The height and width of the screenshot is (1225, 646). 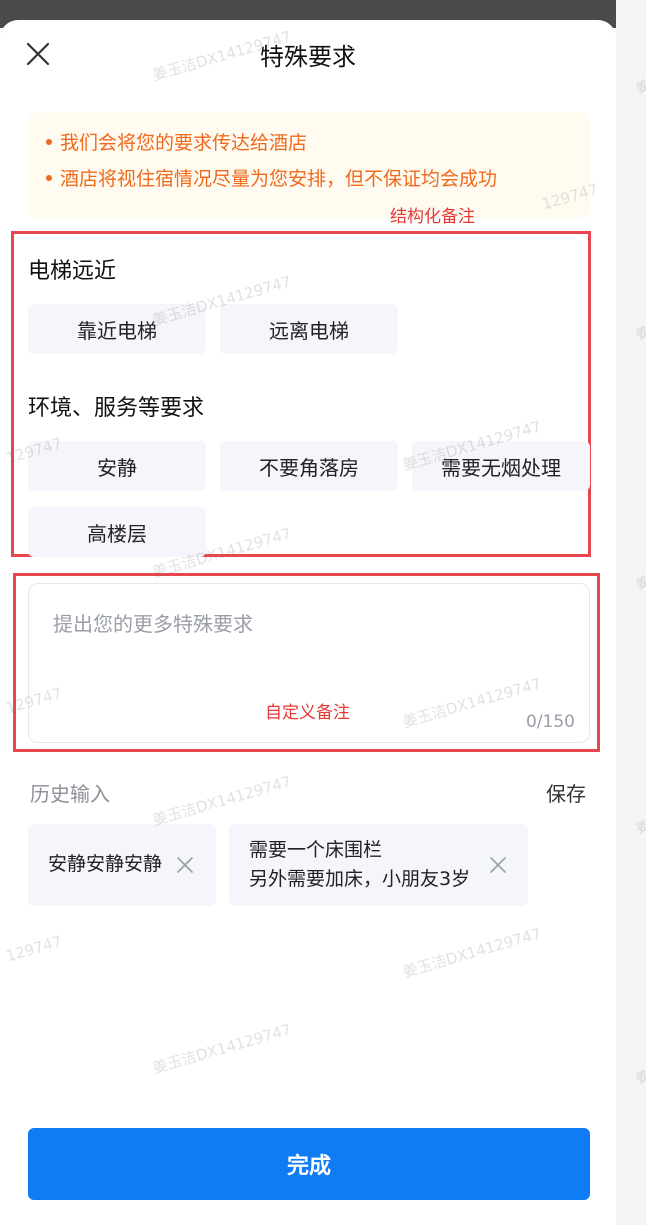 What do you see at coordinates (309, 329) in the screenshot?
I see `option-far-from-elevator: 远离电梯` at bounding box center [309, 329].